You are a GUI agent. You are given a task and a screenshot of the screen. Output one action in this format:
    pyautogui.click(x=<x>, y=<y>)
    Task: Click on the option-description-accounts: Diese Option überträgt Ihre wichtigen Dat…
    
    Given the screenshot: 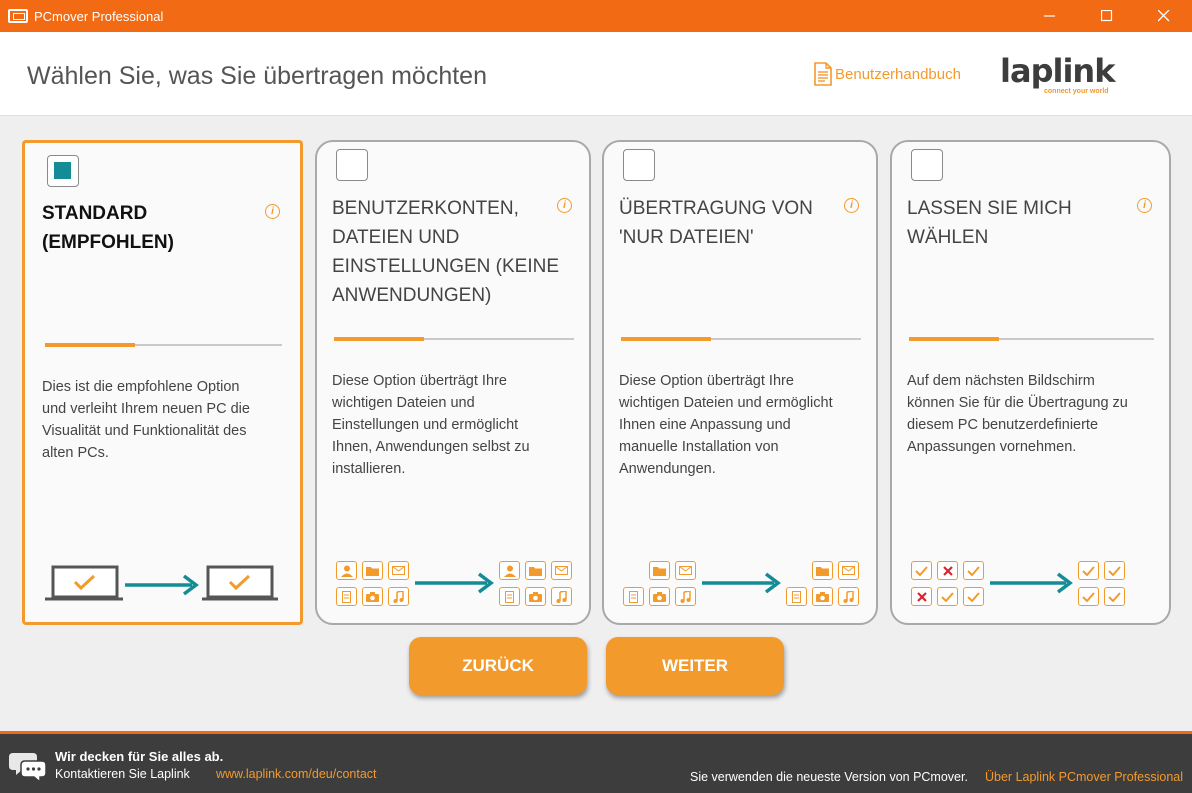 What is the action you would take?
    pyautogui.click(x=431, y=425)
    